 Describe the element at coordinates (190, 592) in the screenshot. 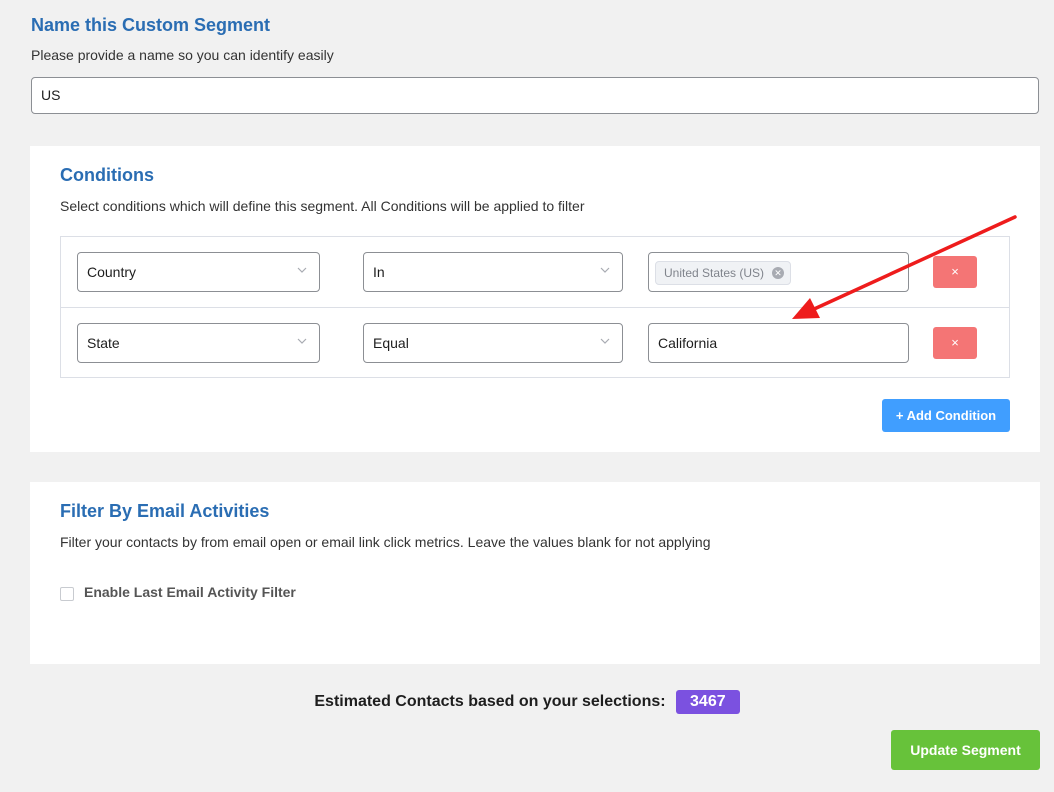

I see `last-activity-checkbox-label: Enable Last Email Activity Filter` at that location.